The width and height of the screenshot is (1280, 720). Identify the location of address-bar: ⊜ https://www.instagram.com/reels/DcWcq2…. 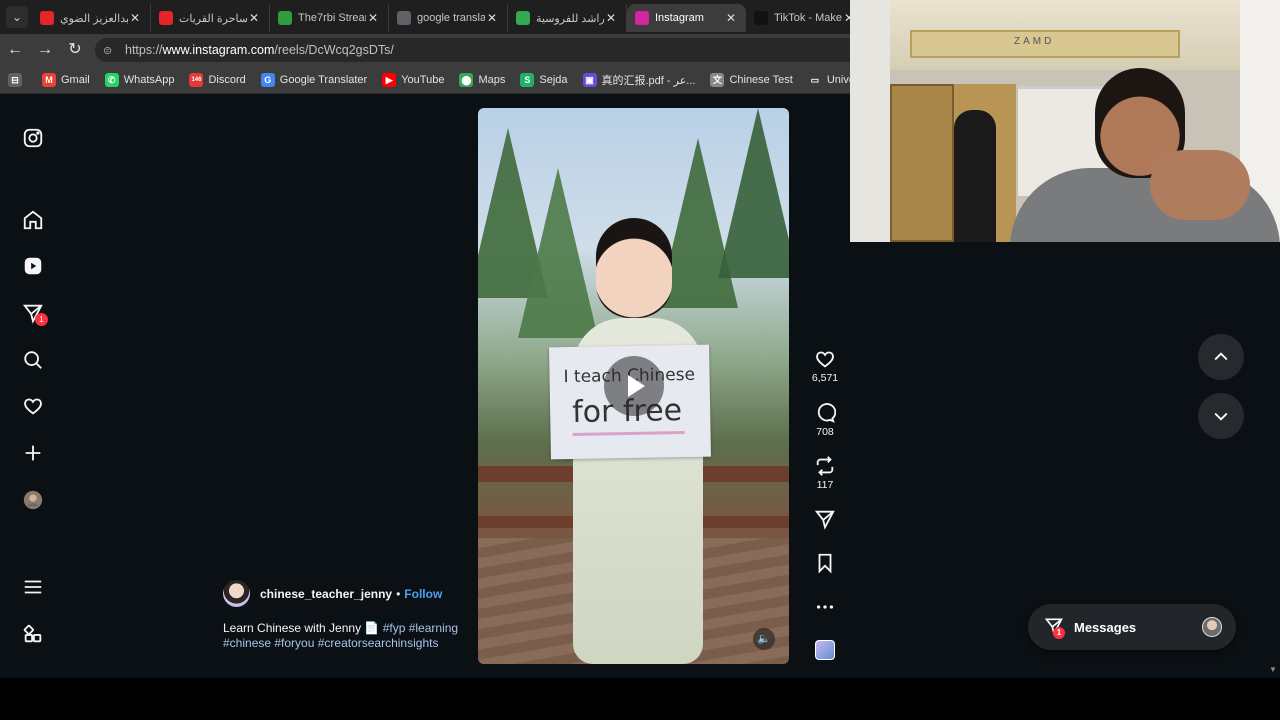
(472, 50).